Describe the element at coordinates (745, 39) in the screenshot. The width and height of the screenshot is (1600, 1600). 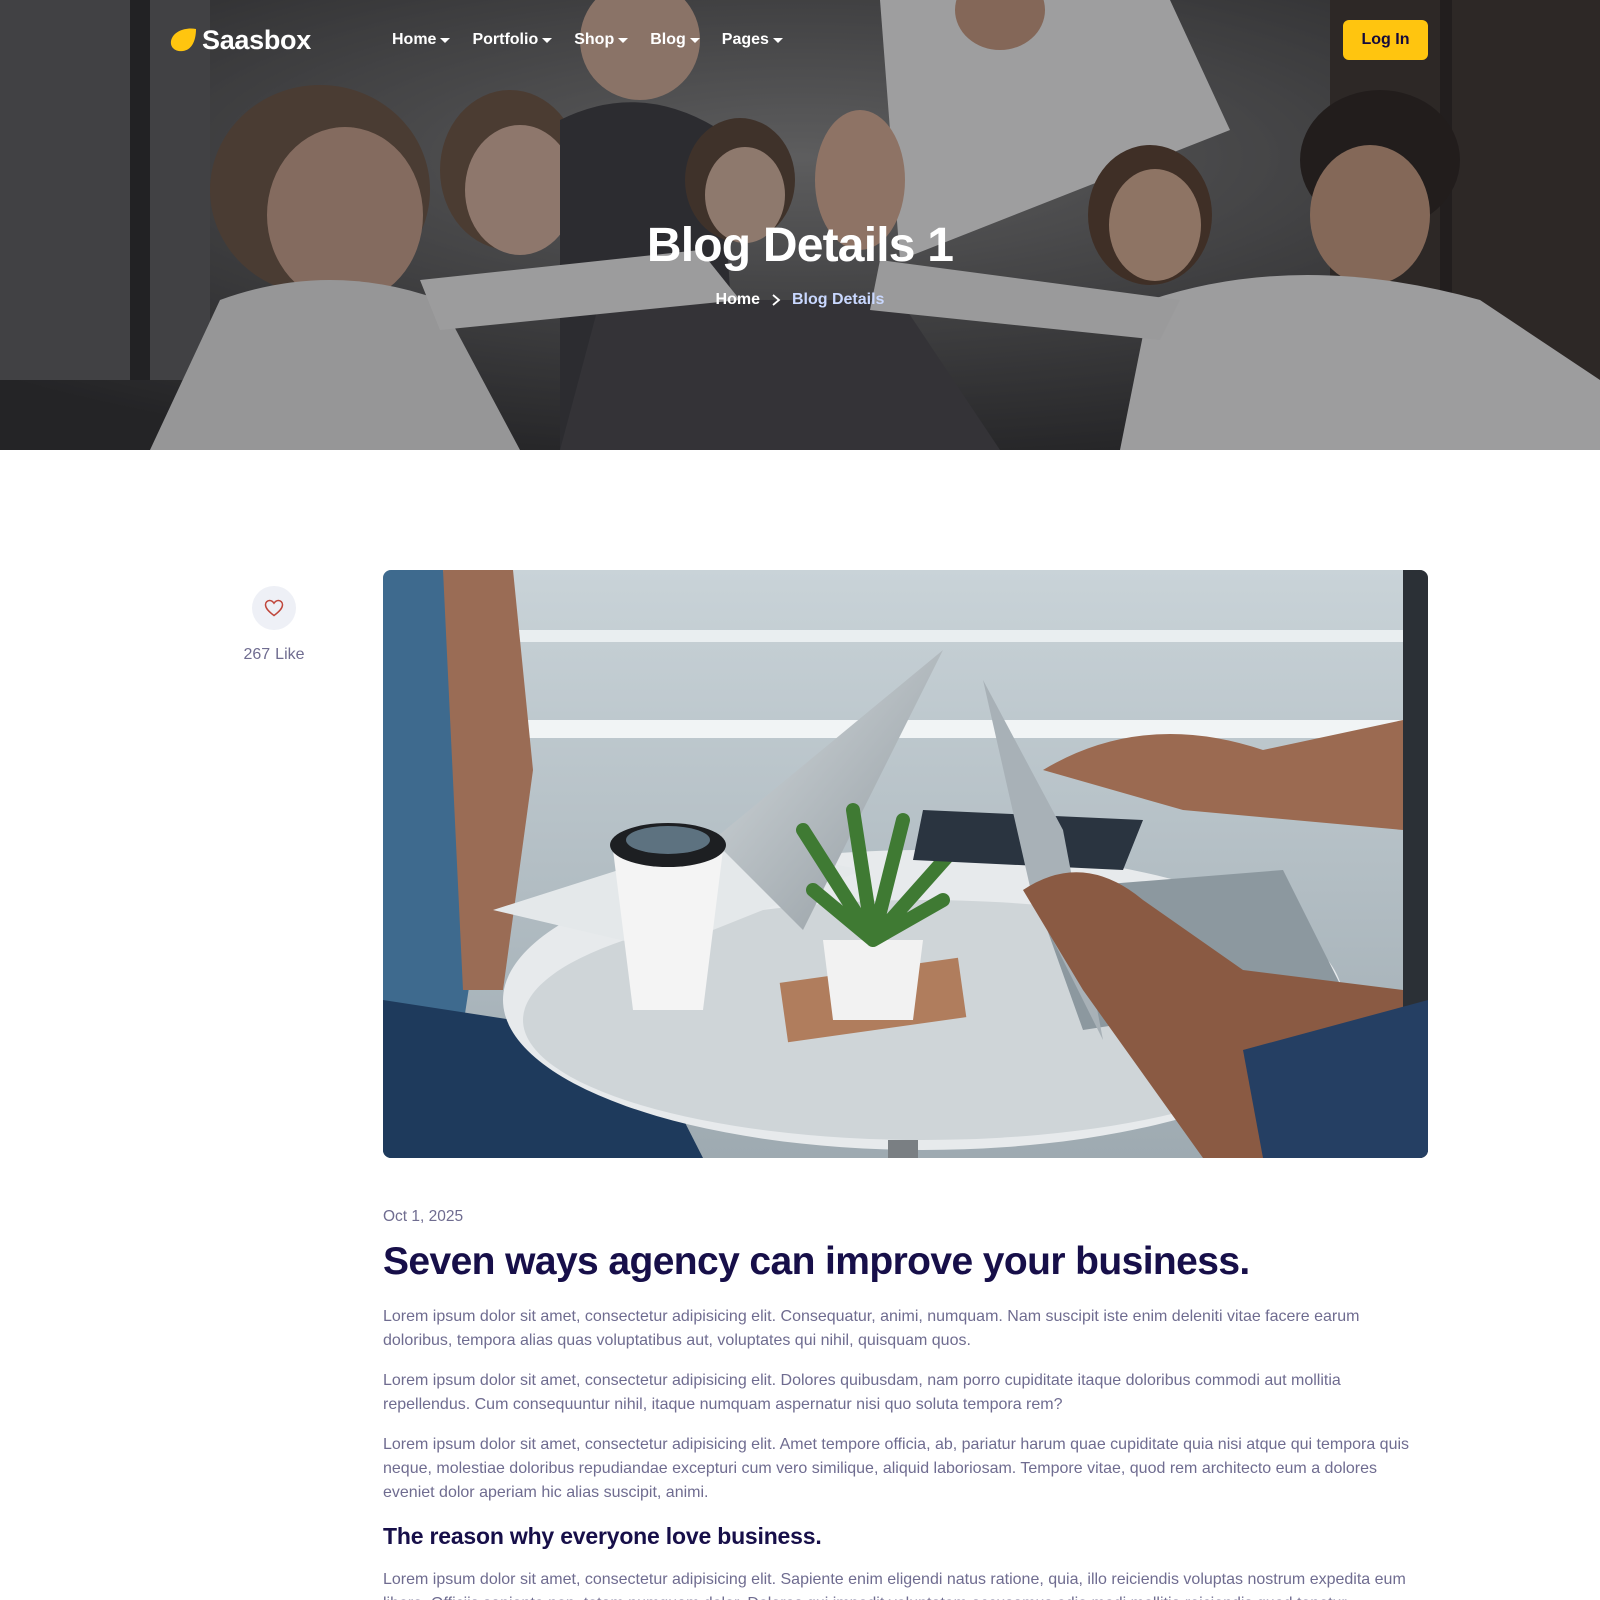
I see `nav-item-label: Pages` at that location.